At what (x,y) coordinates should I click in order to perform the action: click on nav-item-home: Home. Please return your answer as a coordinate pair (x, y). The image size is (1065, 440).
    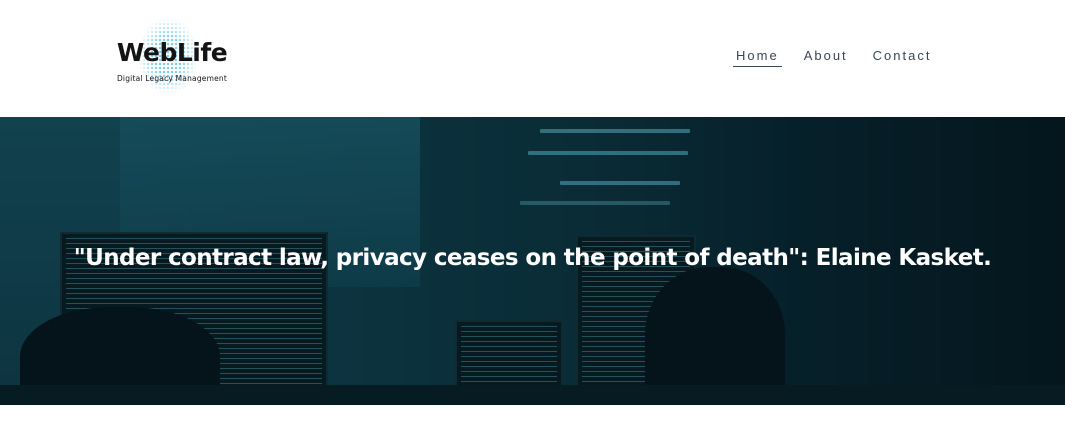
    Looking at the image, I should click on (757, 57).